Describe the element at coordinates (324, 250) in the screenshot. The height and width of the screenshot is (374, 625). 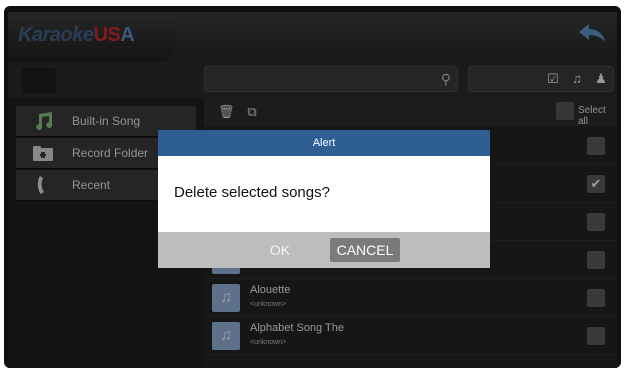
I see `dialog-footer: OK CANCEL` at that location.